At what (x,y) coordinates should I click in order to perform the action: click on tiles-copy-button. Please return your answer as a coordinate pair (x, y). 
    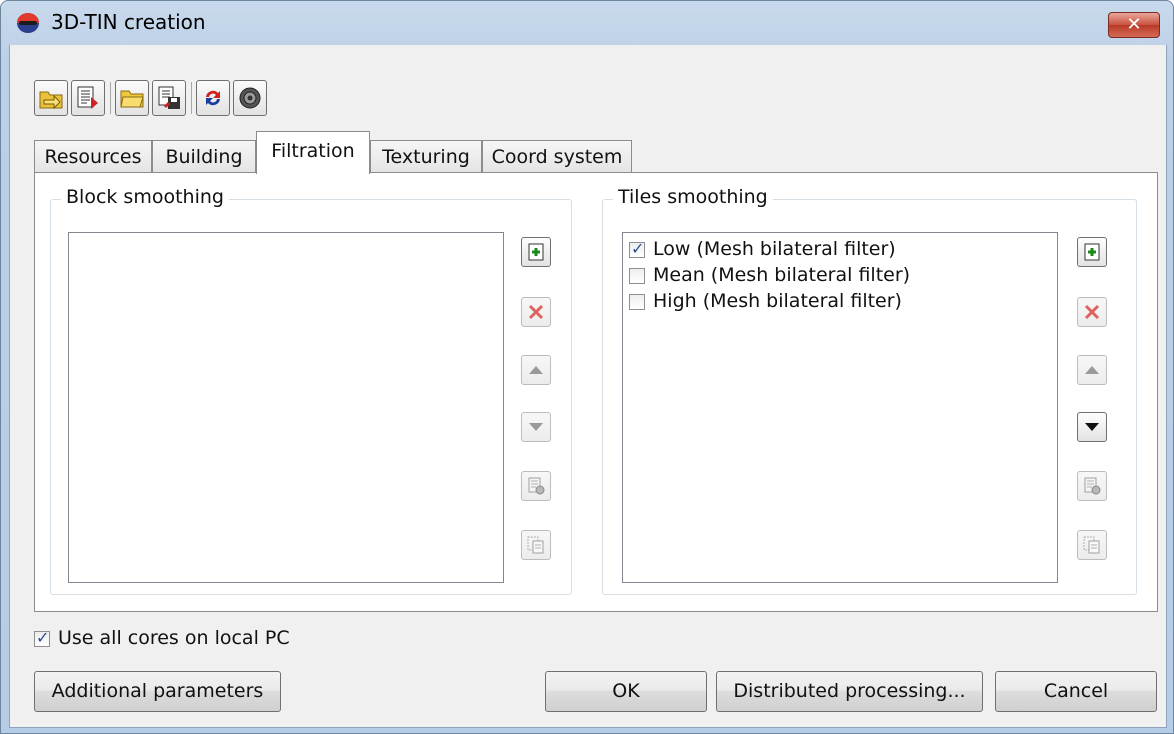
    Looking at the image, I should click on (1092, 545).